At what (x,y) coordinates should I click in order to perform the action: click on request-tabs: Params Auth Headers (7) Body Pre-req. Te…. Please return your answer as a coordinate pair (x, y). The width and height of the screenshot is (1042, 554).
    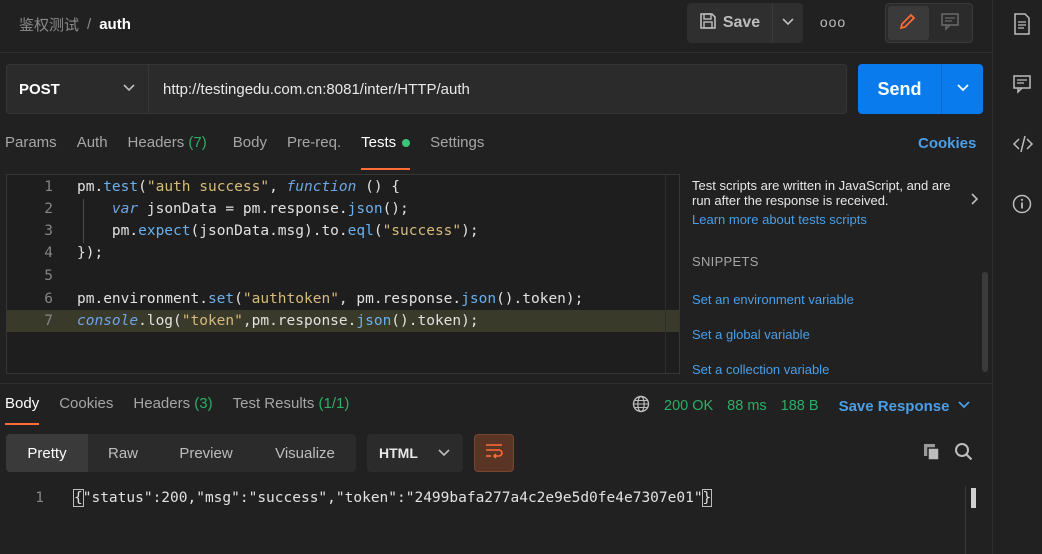
    Looking at the image, I should click on (254, 152).